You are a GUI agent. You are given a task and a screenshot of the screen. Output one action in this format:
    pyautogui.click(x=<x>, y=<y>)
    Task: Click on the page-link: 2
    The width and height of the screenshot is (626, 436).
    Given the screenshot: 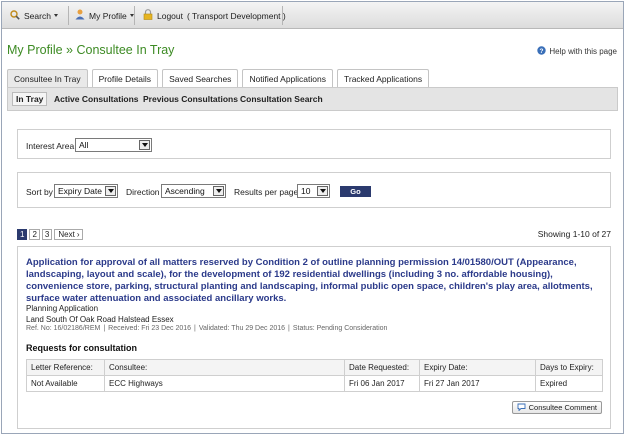 What is the action you would take?
    pyautogui.click(x=34, y=234)
    